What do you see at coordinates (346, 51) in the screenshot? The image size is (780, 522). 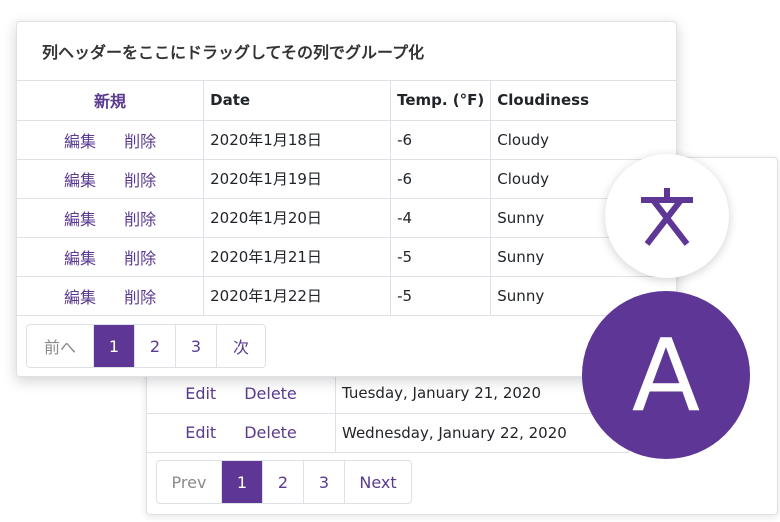 I see `group-panel: 列ヘッダーをここにドラッグしてその列でグループ化` at bounding box center [346, 51].